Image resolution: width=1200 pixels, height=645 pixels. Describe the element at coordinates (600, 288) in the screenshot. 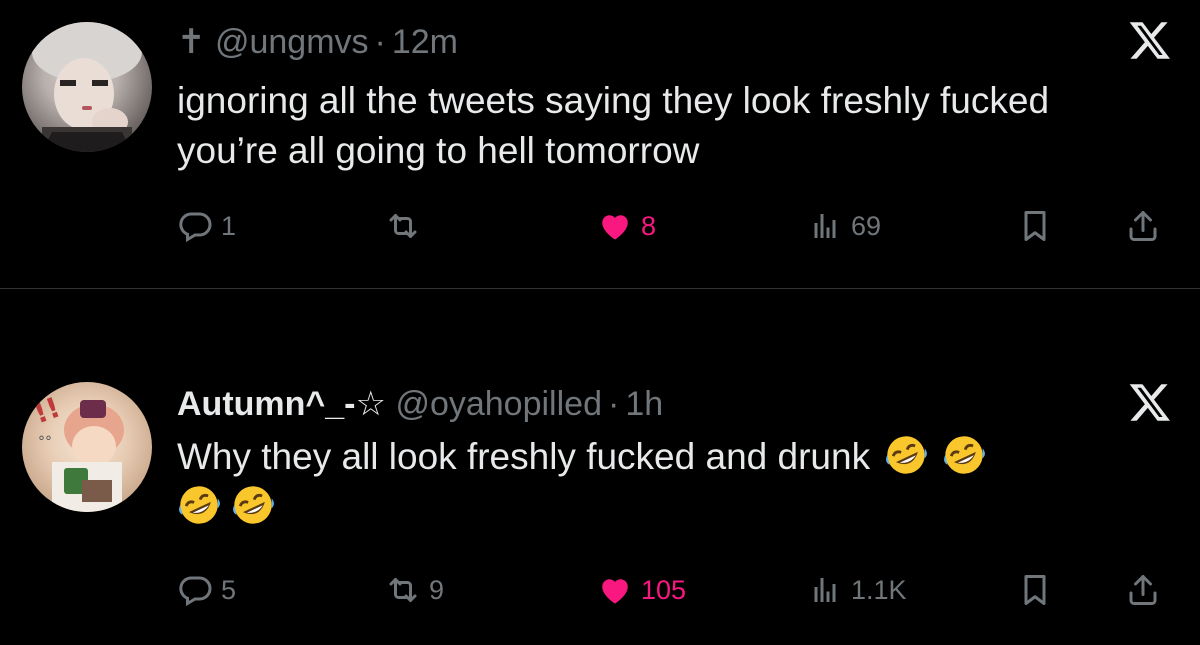

I see `tweet-divider` at that location.